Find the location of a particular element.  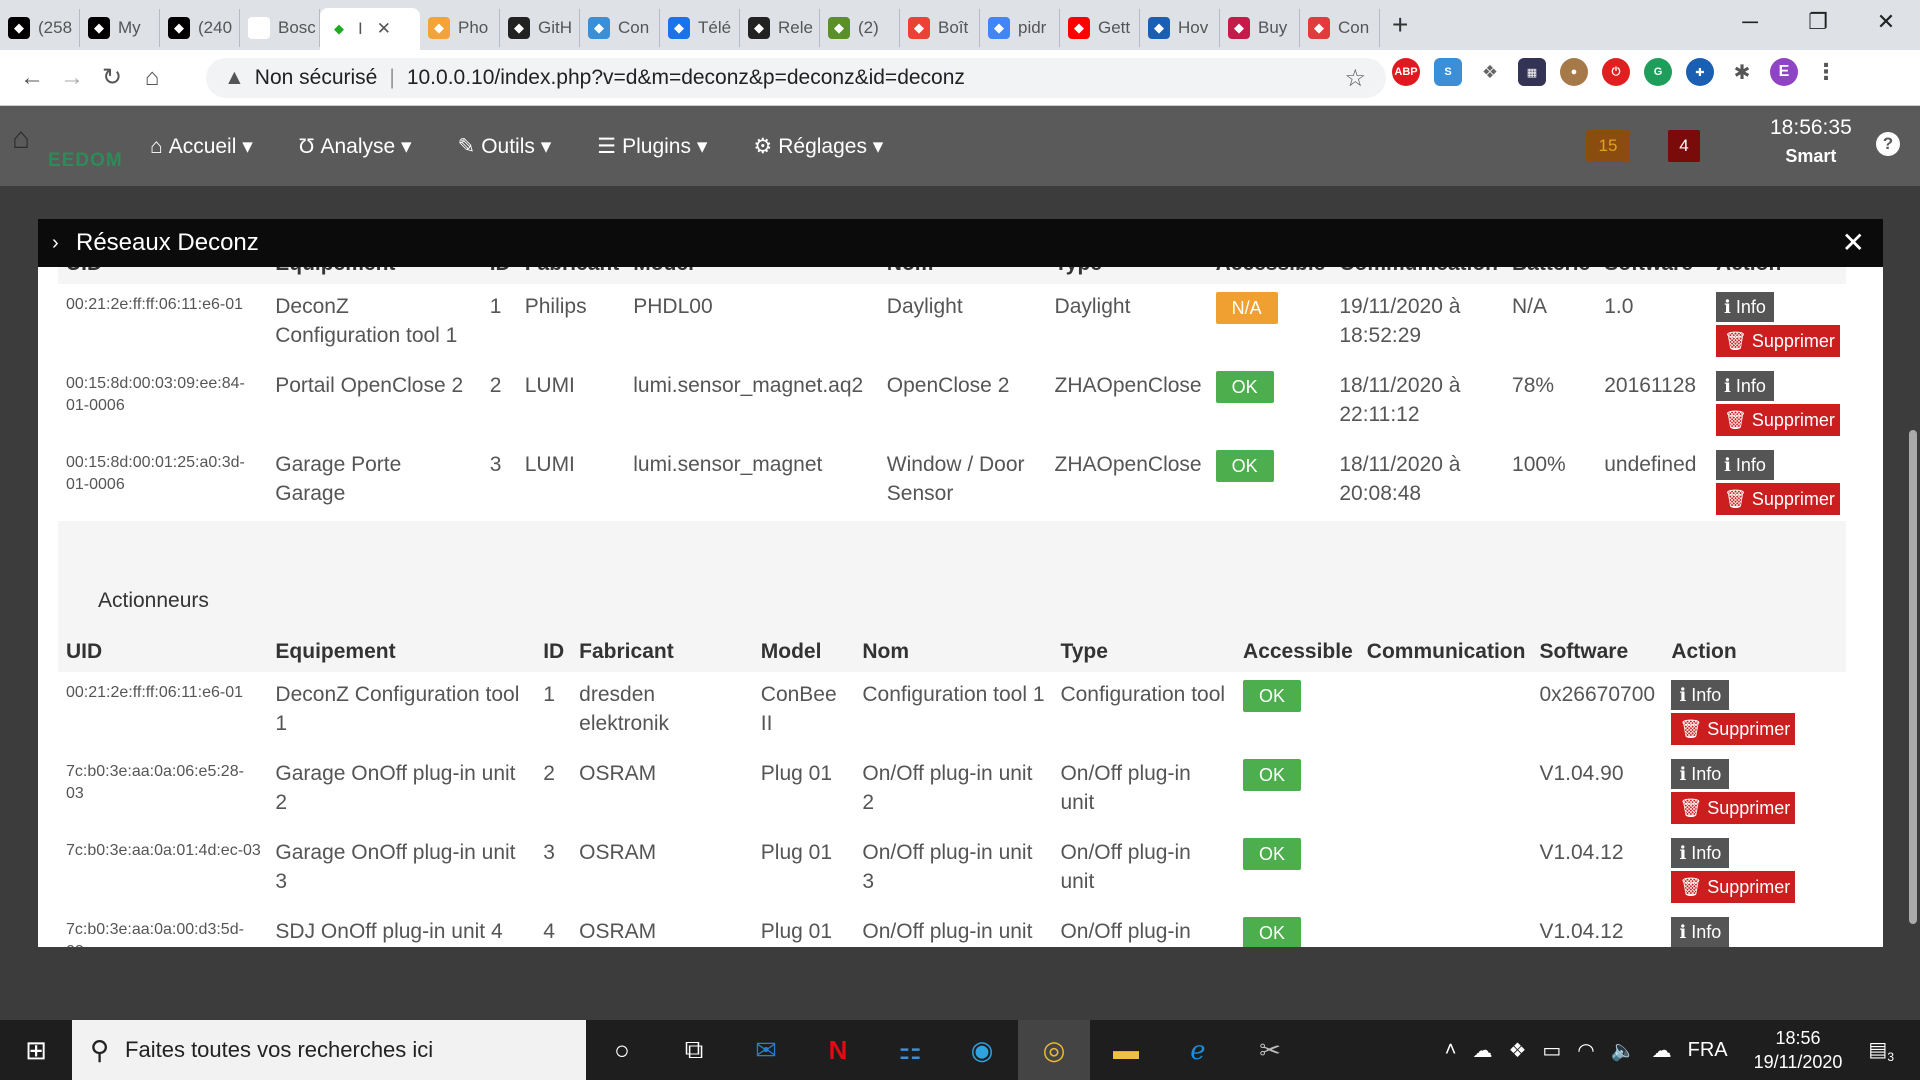

menu-outils: ✎ Outils ▾ is located at coordinates (505, 146).